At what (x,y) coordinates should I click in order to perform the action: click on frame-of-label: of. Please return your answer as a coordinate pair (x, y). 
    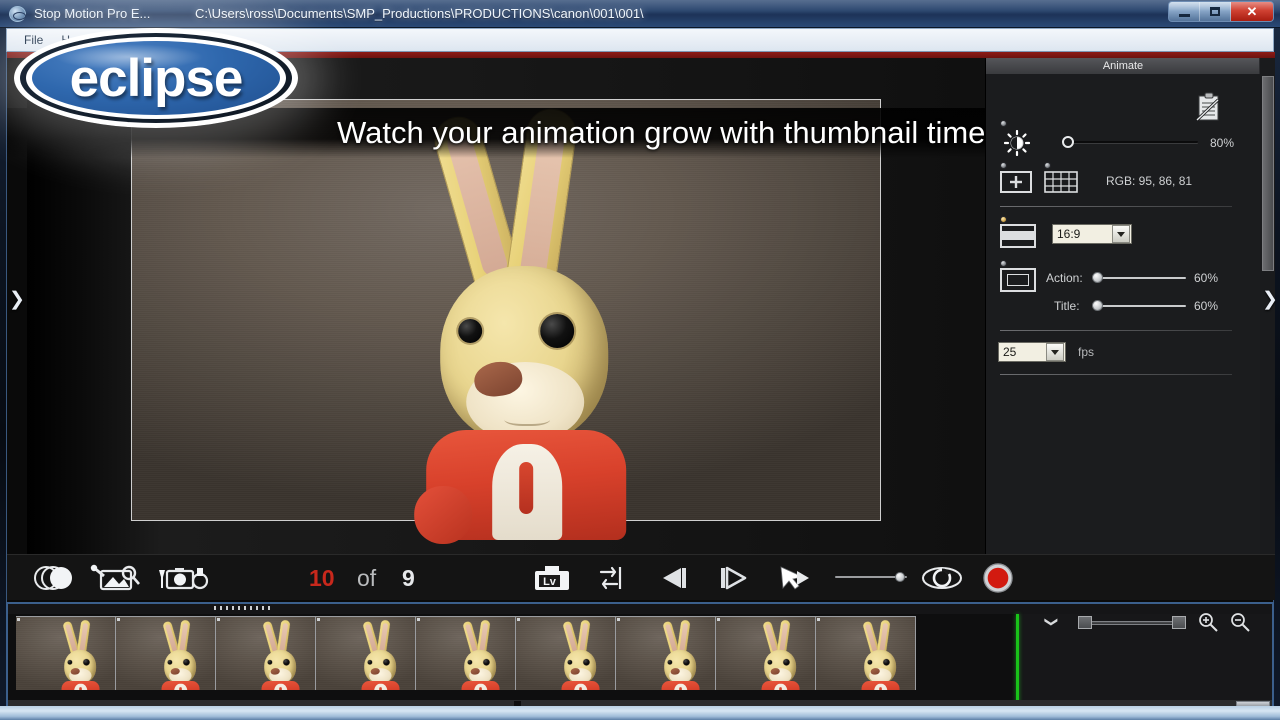
    Looking at the image, I should click on (367, 578).